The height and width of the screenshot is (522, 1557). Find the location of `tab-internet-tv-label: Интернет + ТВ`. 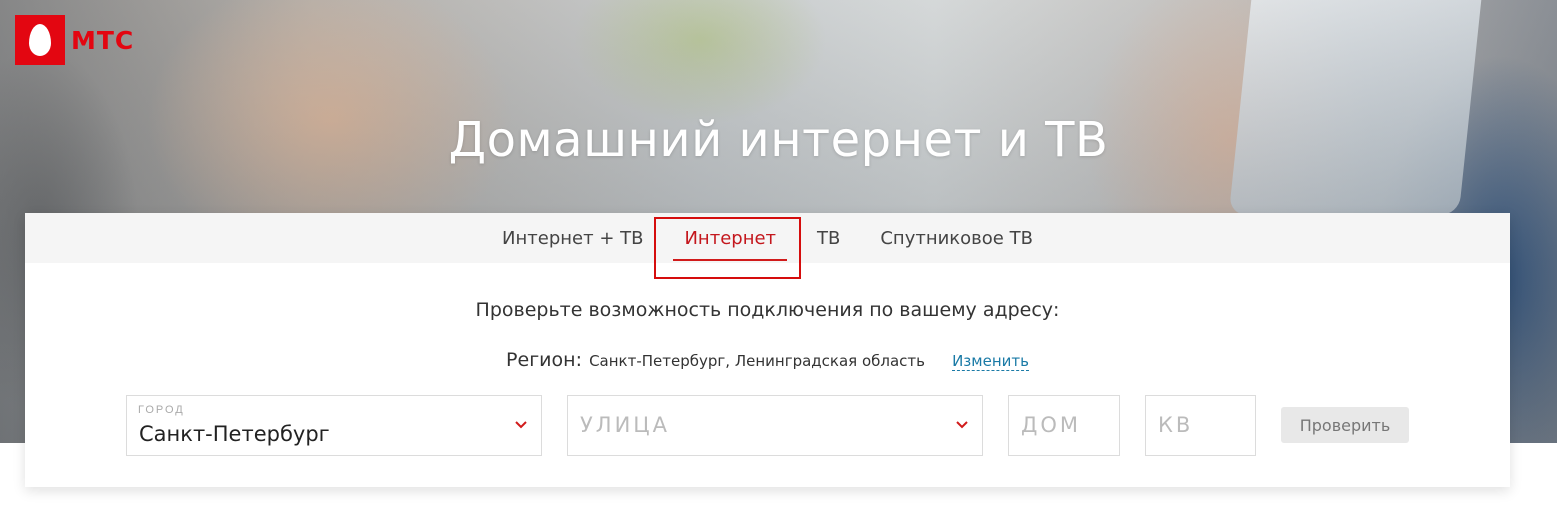

tab-internet-tv-label: Интернет + ТВ is located at coordinates (573, 238).